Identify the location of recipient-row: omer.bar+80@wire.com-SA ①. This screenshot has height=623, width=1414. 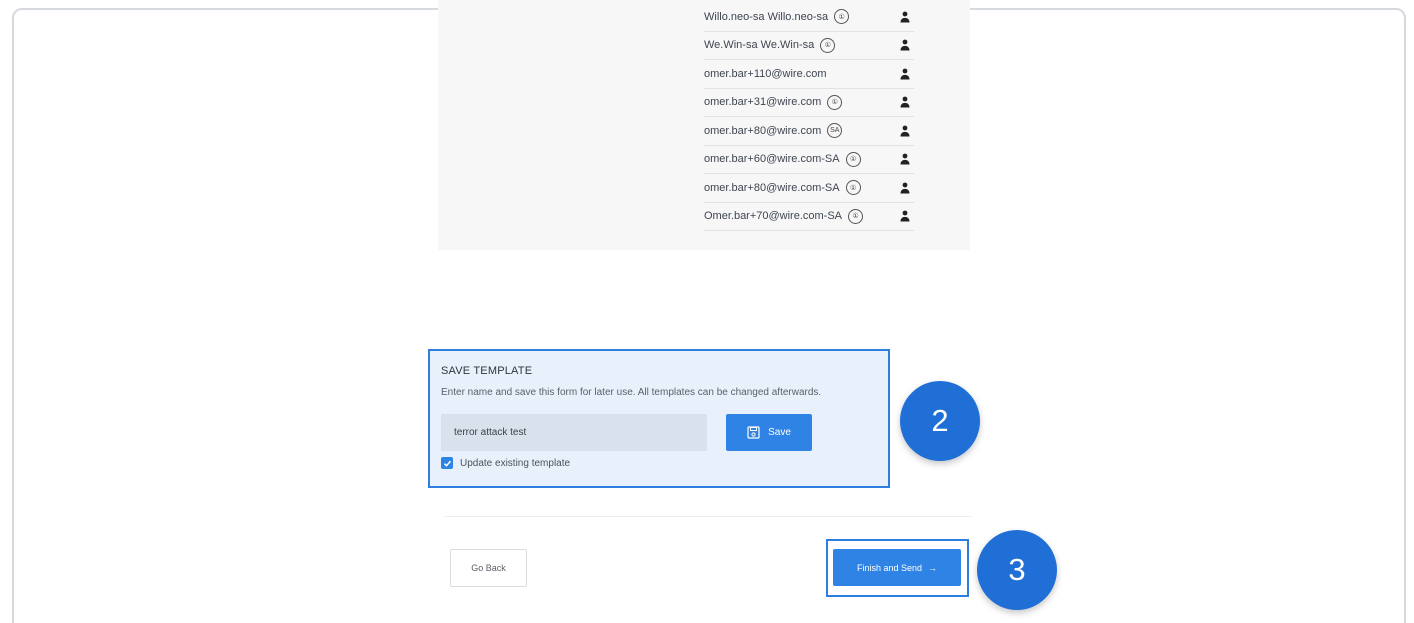
(809, 188).